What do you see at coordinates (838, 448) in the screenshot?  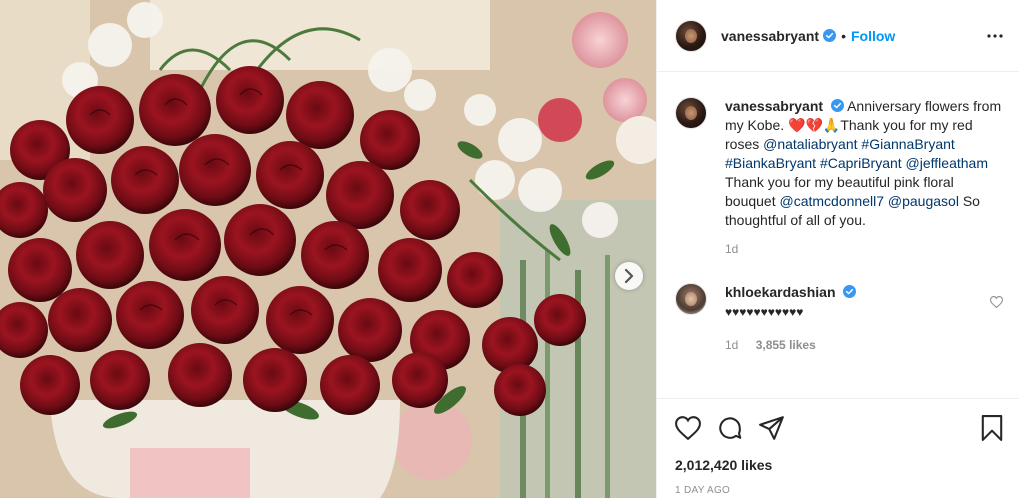 I see `post-actions: 2,012,420 likes 1 DAY AGO` at bounding box center [838, 448].